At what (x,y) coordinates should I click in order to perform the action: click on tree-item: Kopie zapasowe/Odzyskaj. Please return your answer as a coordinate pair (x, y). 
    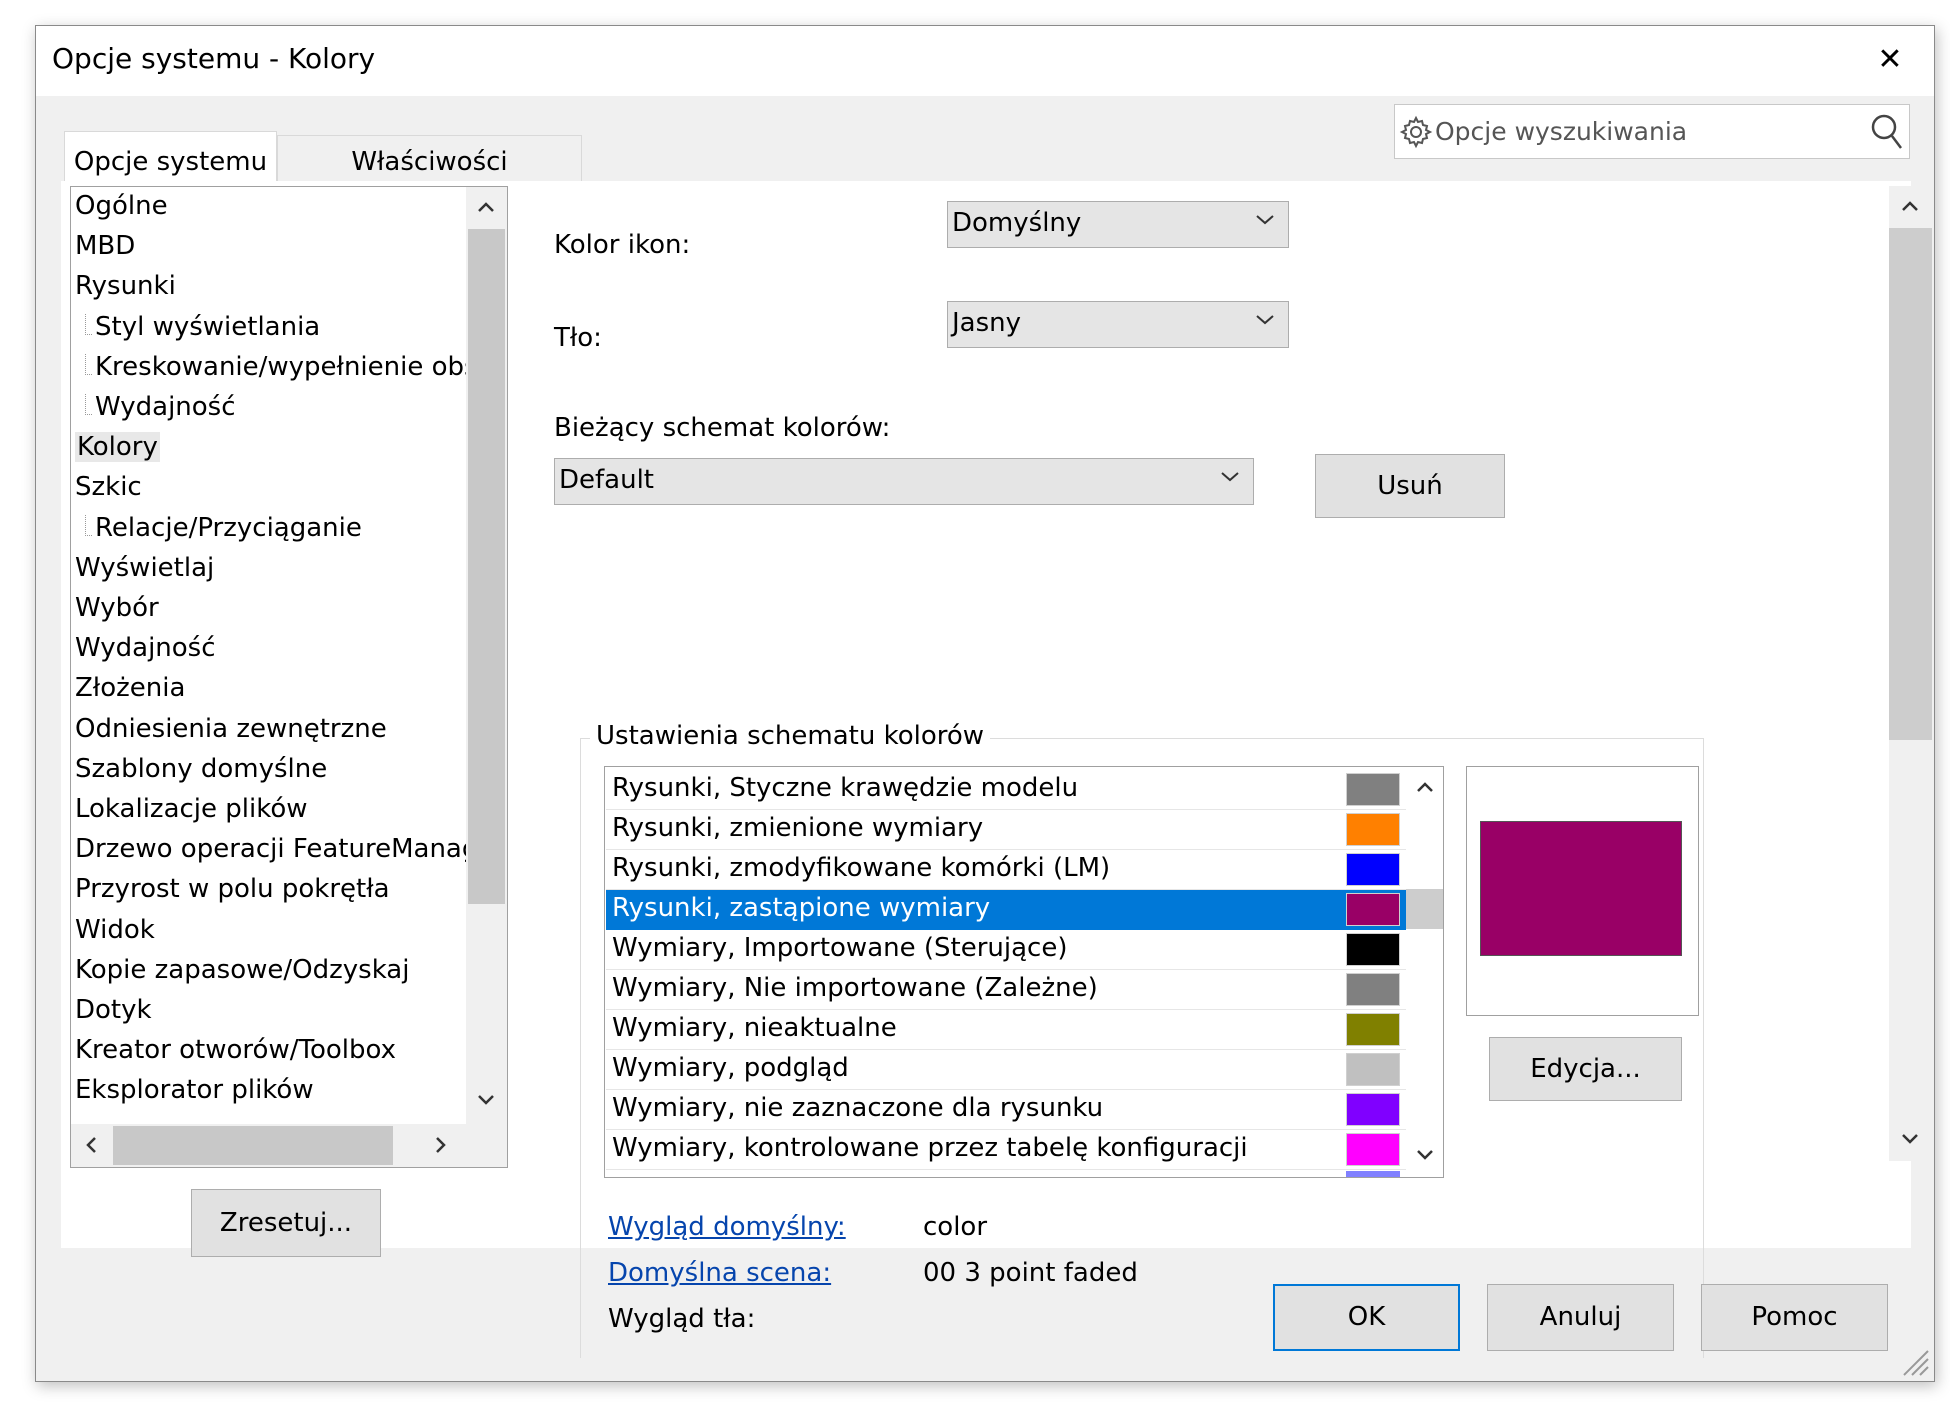
    Looking at the image, I should click on (242, 970).